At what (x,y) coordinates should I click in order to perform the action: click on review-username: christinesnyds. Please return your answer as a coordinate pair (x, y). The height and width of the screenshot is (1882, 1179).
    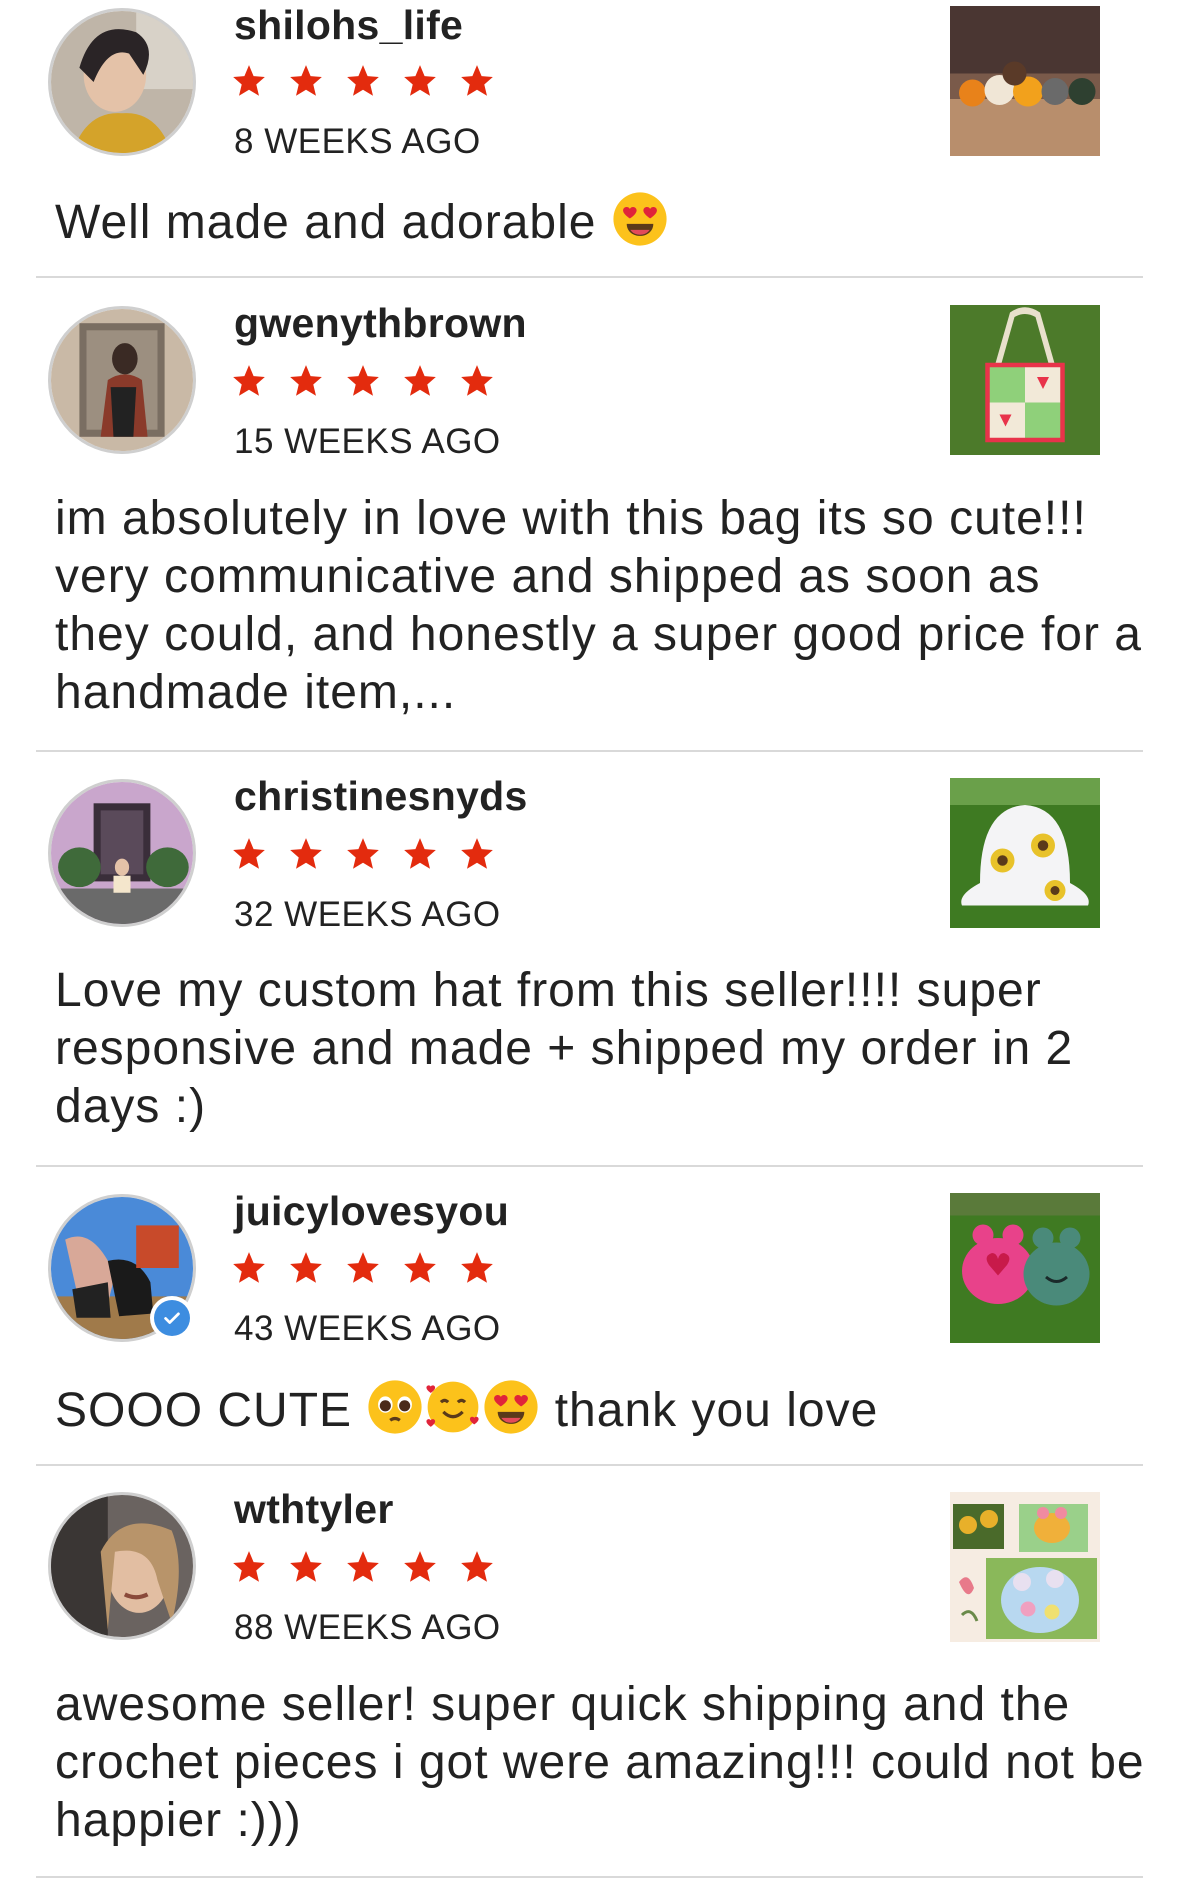
    Looking at the image, I should click on (381, 796).